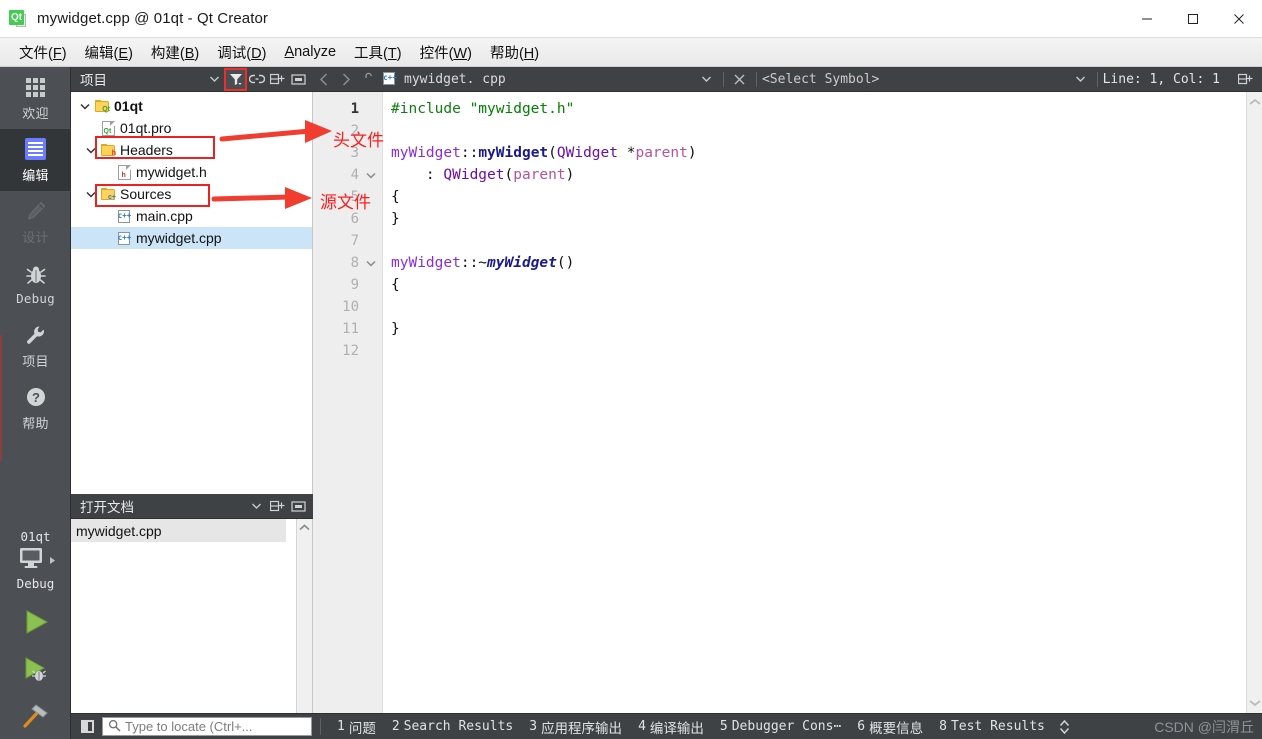  What do you see at coordinates (346, 79) in the screenshot?
I see `forward-arrow-icon` at bounding box center [346, 79].